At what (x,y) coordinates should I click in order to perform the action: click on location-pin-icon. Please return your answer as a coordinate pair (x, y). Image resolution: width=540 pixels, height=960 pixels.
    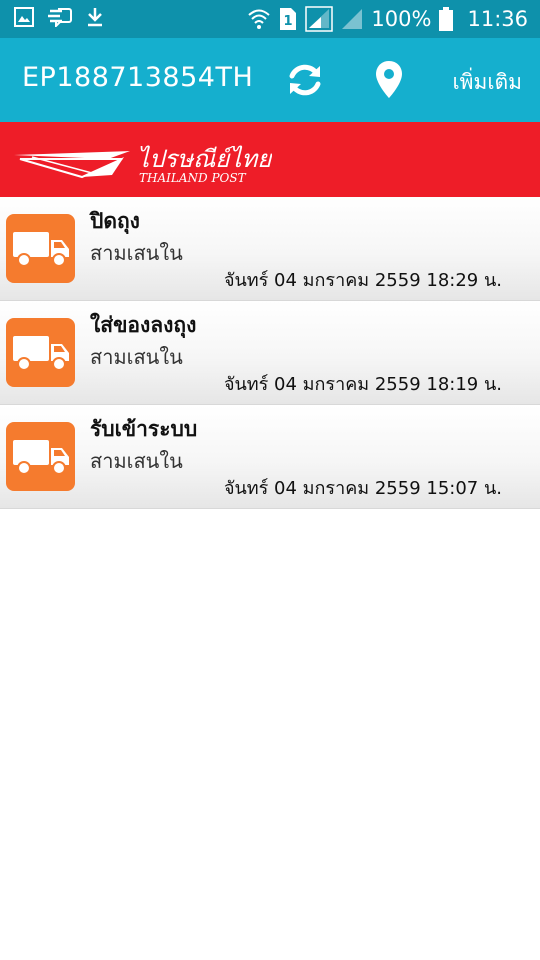
    Looking at the image, I should click on (389, 79).